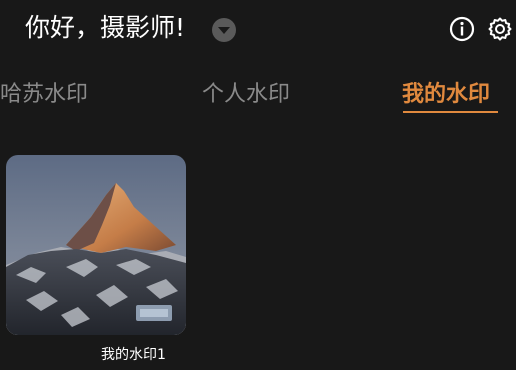  What do you see at coordinates (44, 95) in the screenshot?
I see `tab-hasselblad-watermark: 哈苏水印` at bounding box center [44, 95].